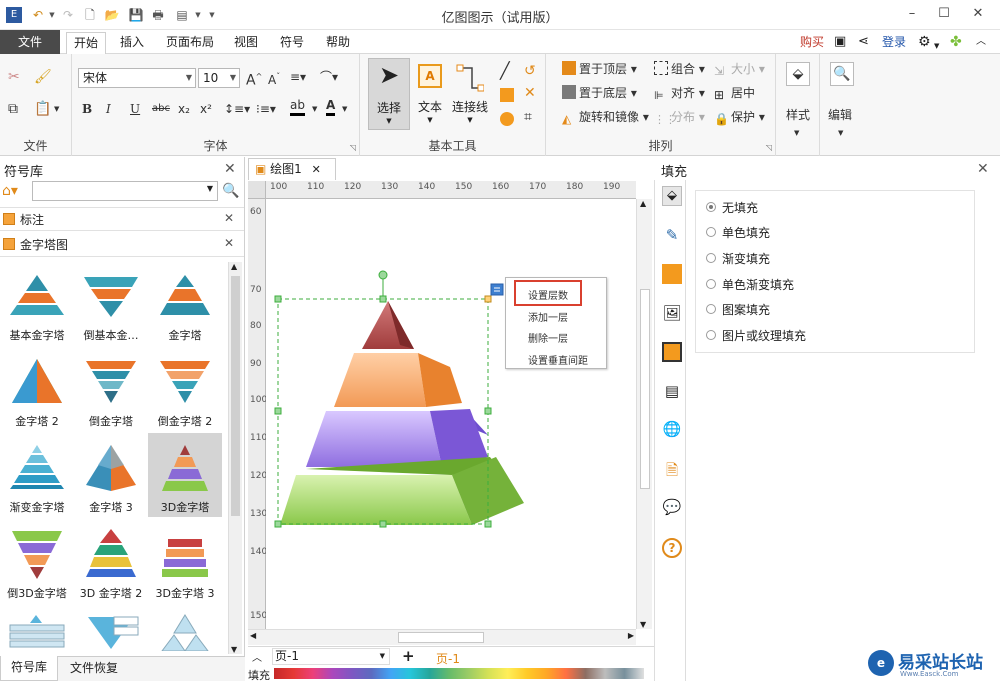 This screenshot has height=683, width=1000. I want to click on shadow-icon, so click(672, 274).